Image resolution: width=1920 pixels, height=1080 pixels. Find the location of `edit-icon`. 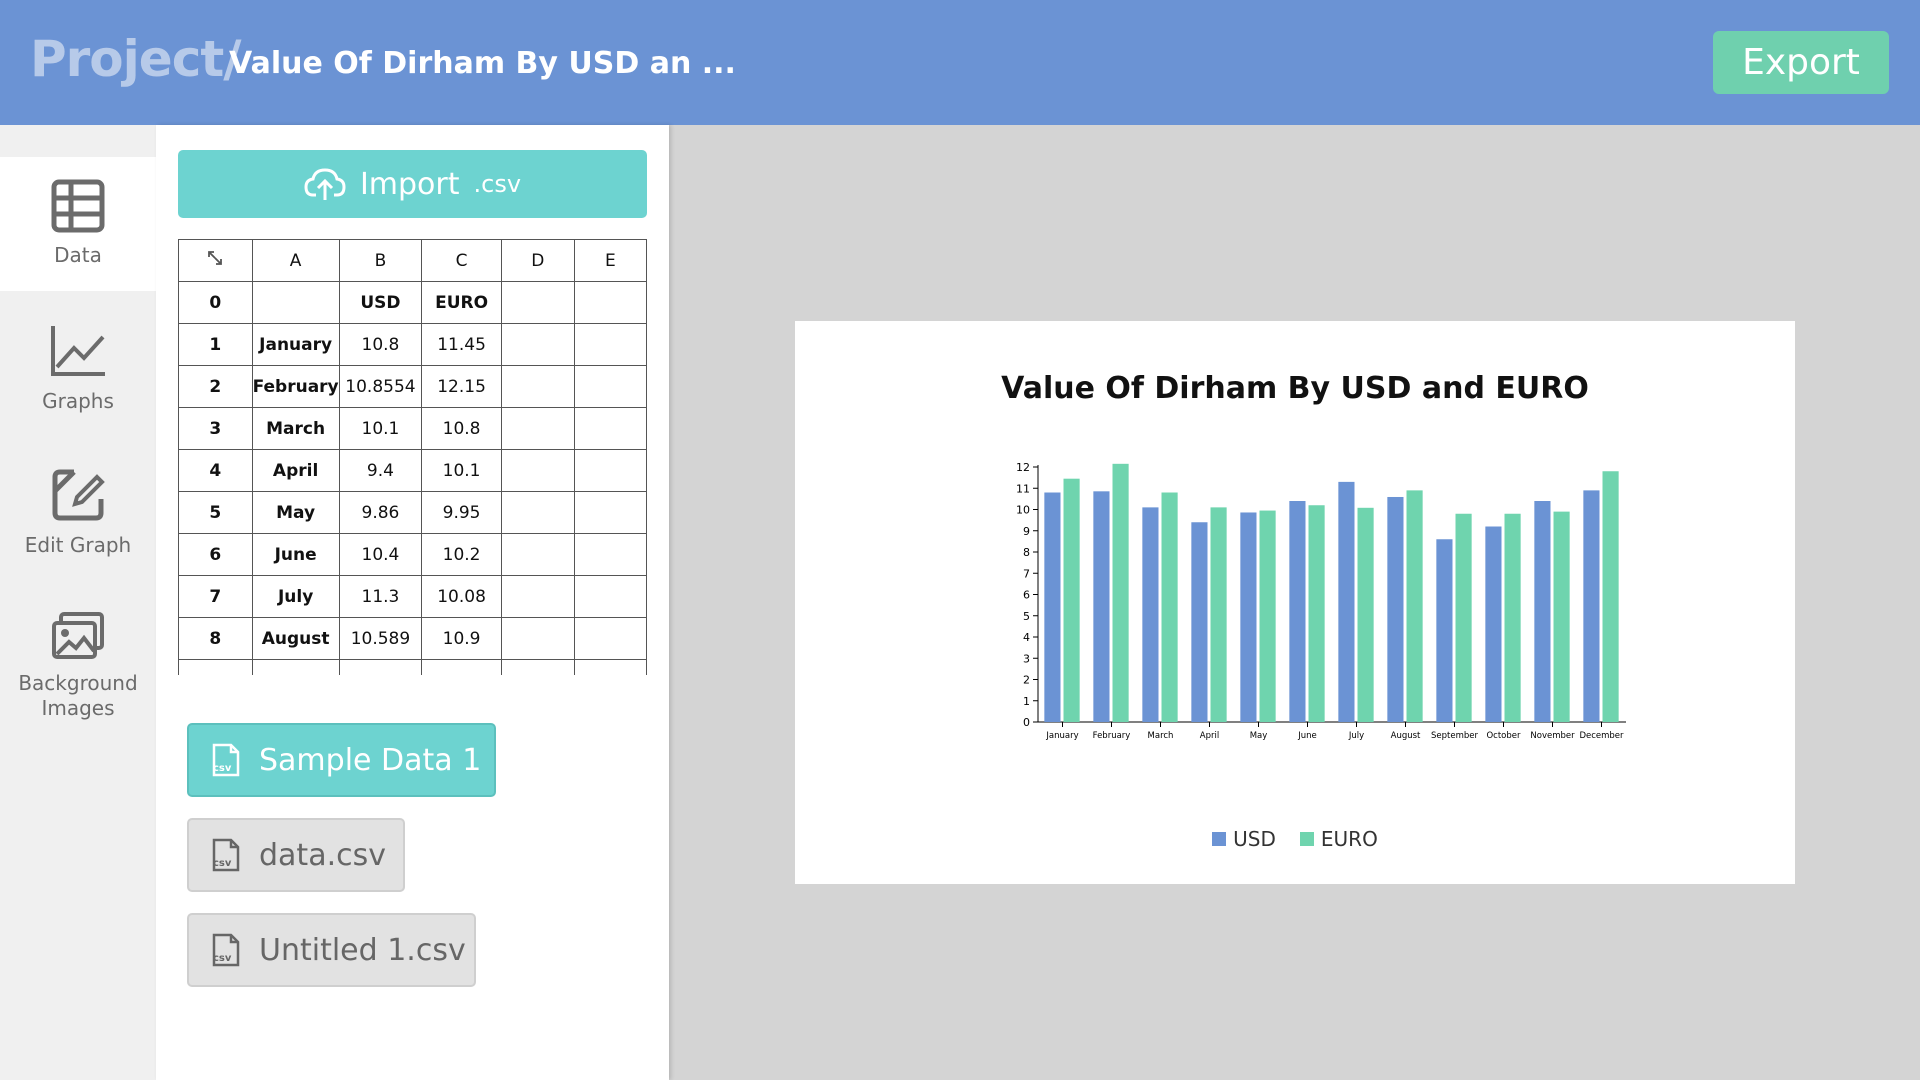

edit-icon is located at coordinates (78, 495).